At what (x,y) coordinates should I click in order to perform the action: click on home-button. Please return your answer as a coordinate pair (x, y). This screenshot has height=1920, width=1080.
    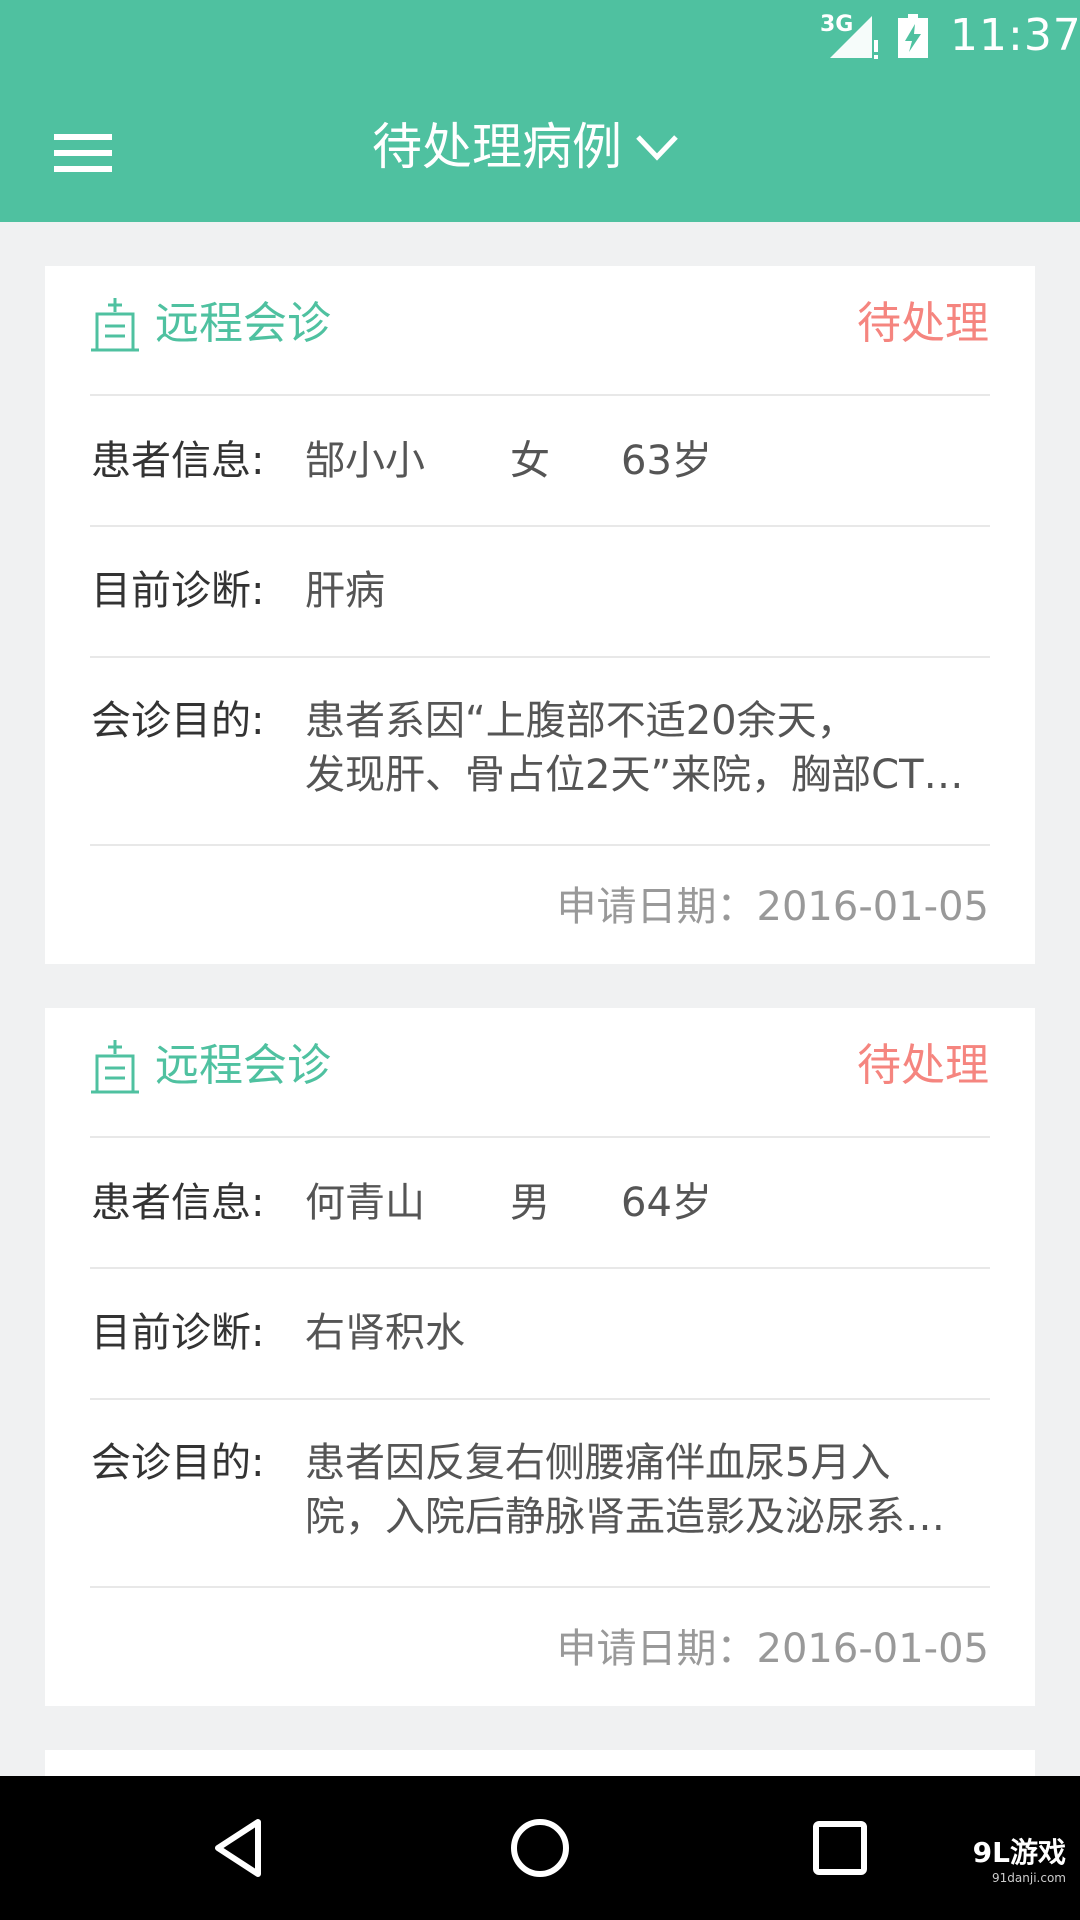
    Looking at the image, I should click on (540, 1848).